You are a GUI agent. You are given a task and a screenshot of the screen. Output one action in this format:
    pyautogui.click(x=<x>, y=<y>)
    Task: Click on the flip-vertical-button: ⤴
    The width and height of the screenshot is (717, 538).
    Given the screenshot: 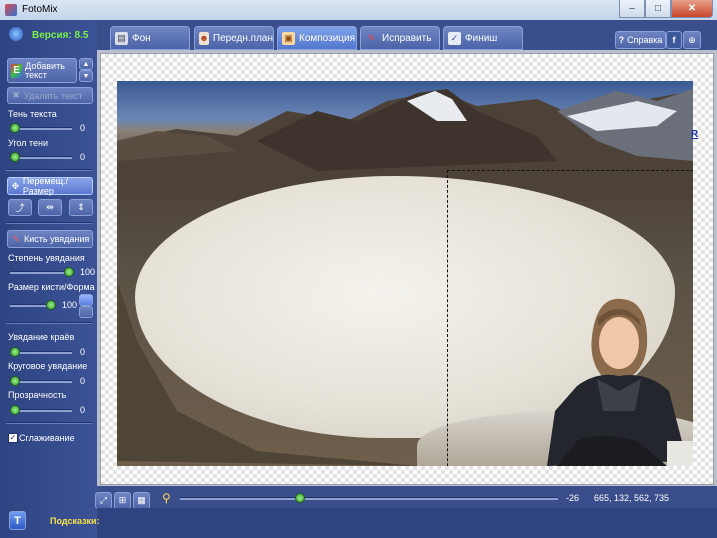 What is the action you would take?
    pyautogui.click(x=20, y=207)
    